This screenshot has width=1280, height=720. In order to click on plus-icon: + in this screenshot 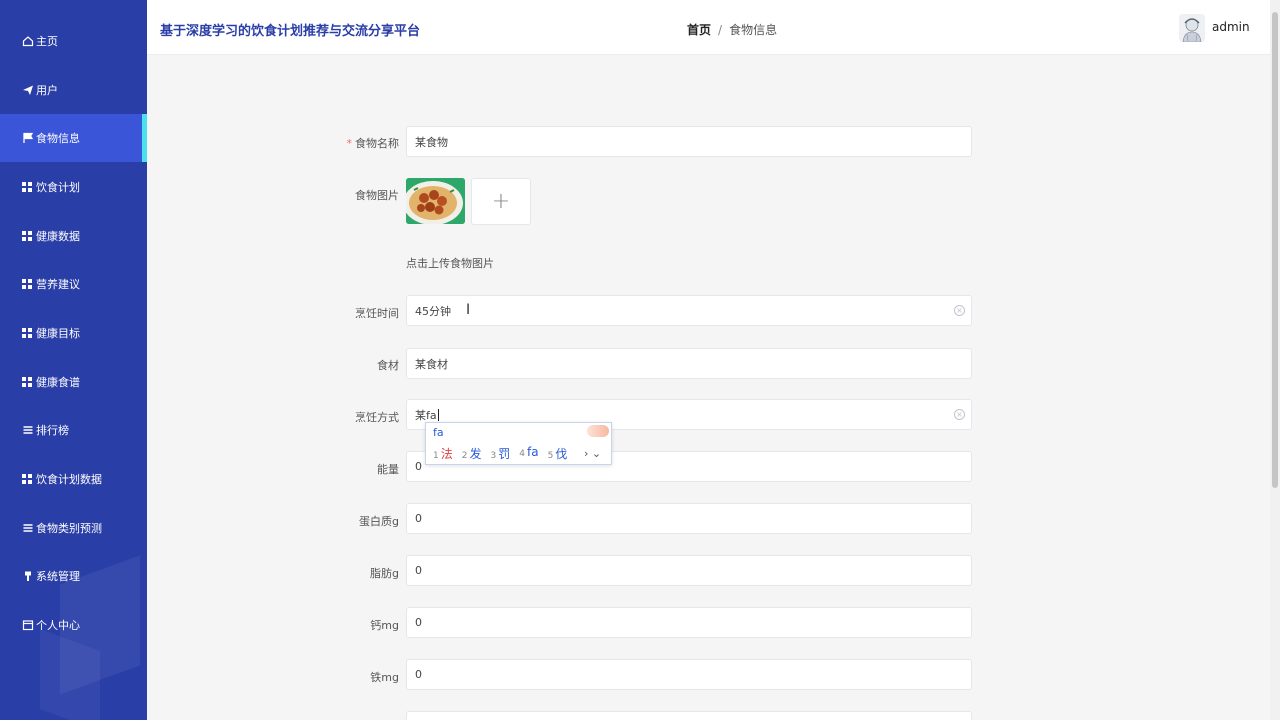, I will do `click(501, 201)`.